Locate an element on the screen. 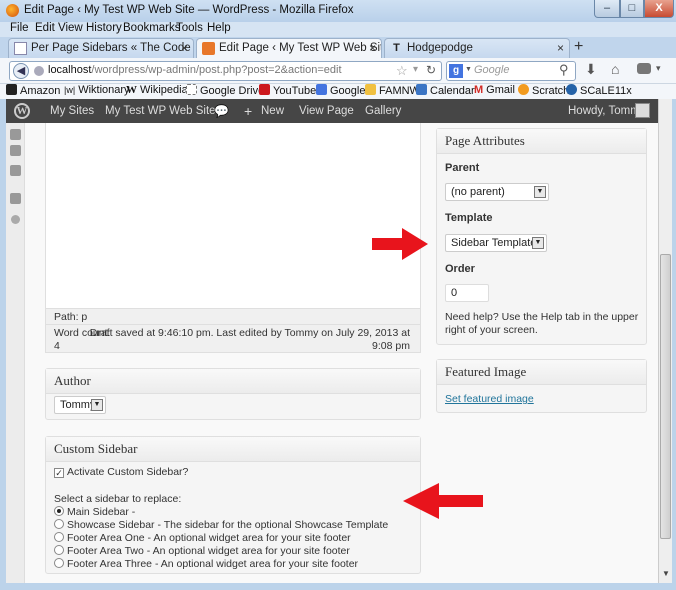  menu-tools: Tools is located at coordinates (189, 28).